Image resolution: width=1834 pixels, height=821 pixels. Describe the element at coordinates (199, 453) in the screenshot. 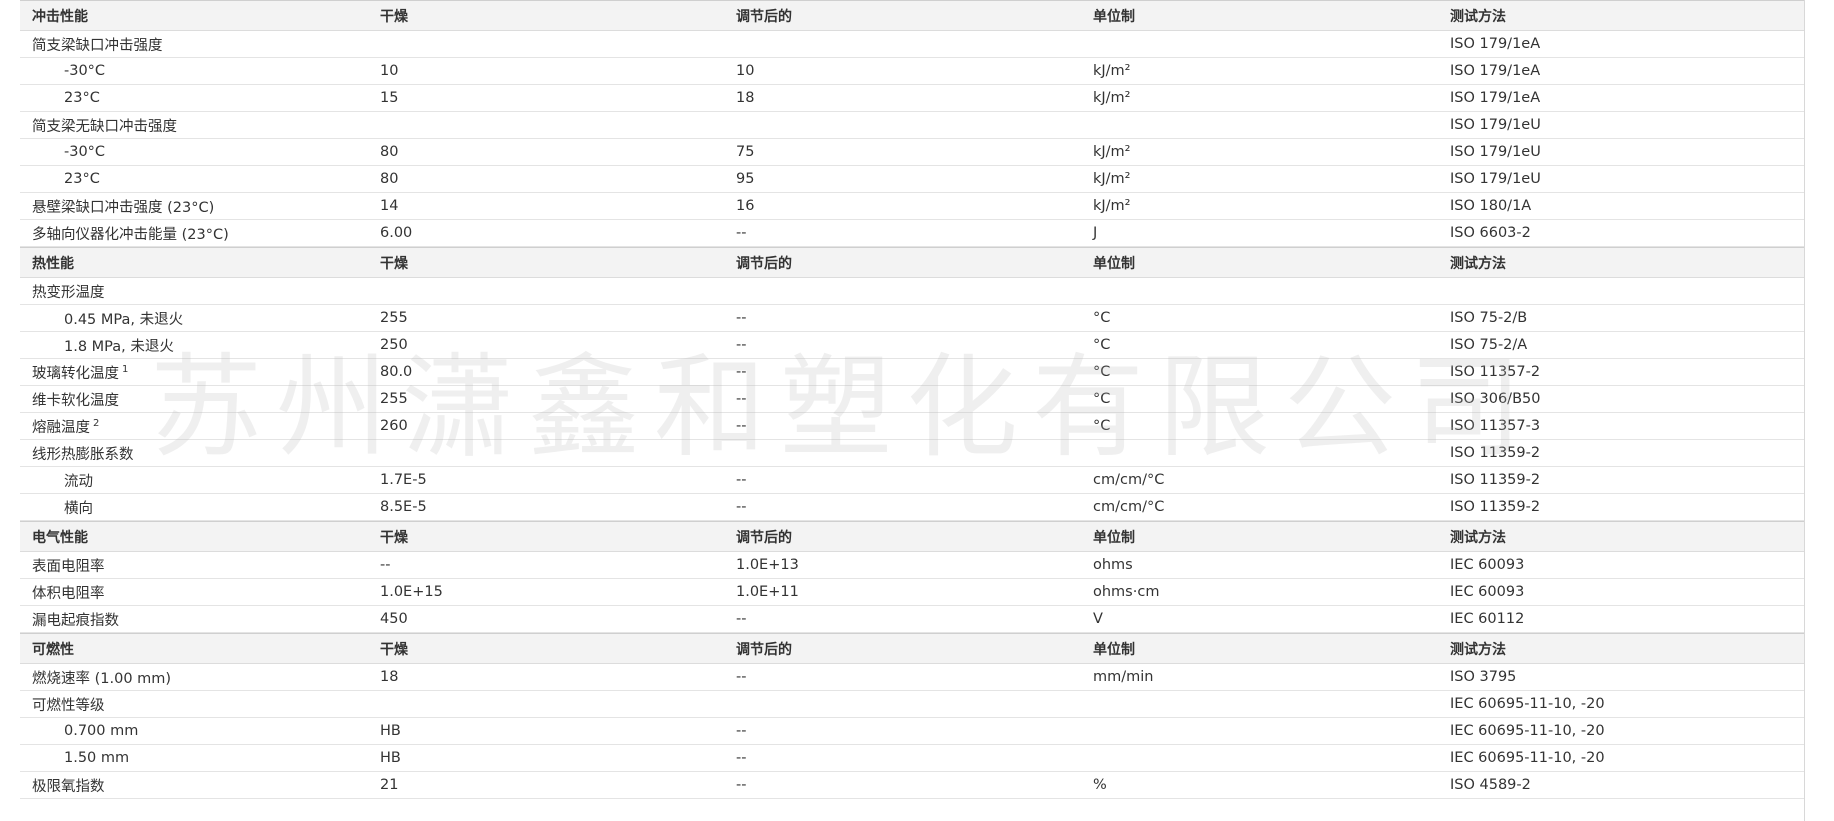

I see `property-name-cell: 线形热膨胀系数` at that location.